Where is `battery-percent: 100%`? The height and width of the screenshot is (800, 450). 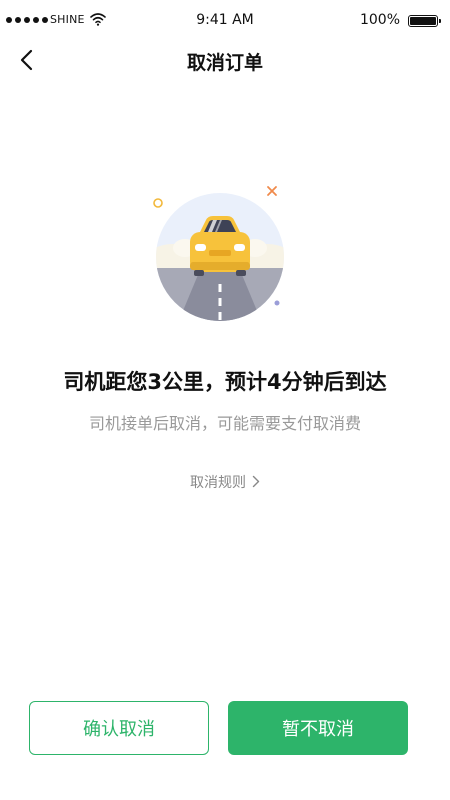 battery-percent: 100% is located at coordinates (379, 20).